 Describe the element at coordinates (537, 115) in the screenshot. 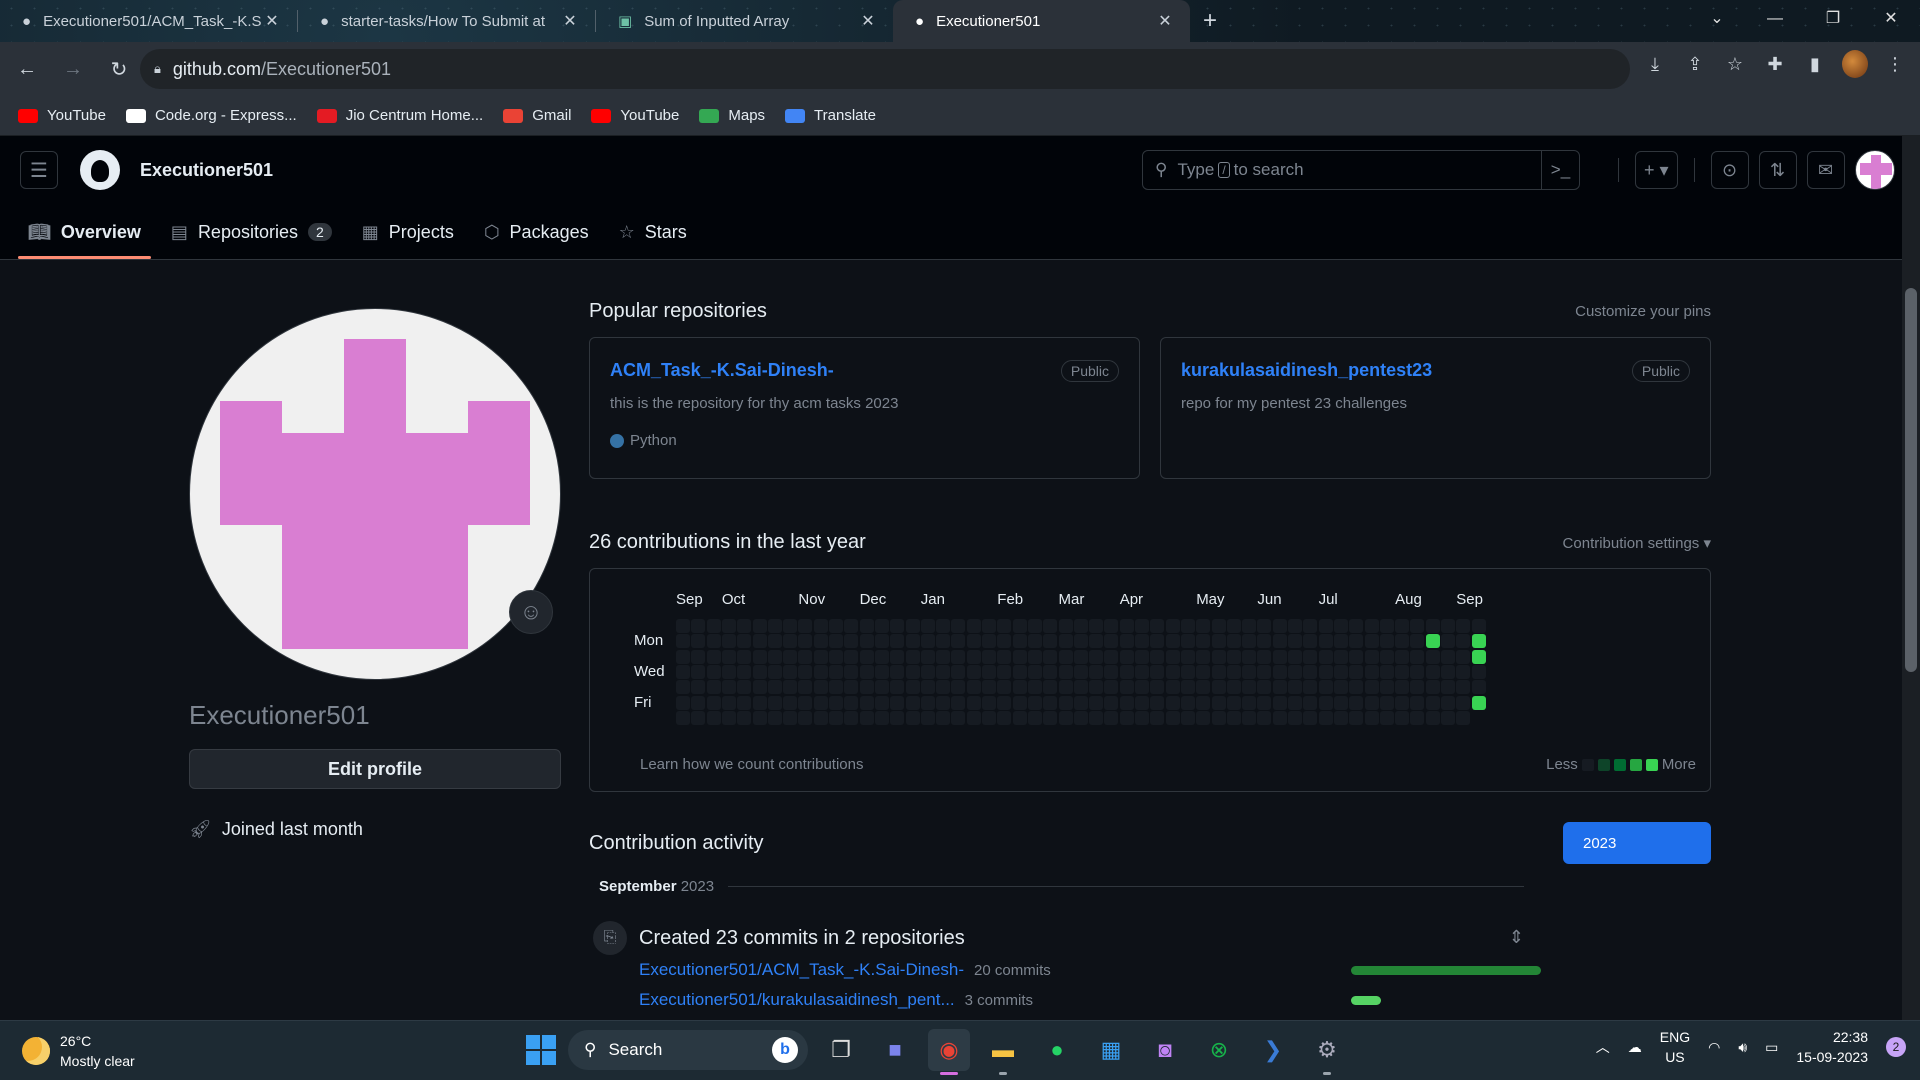

I see `bookmark-item: Gmail` at that location.